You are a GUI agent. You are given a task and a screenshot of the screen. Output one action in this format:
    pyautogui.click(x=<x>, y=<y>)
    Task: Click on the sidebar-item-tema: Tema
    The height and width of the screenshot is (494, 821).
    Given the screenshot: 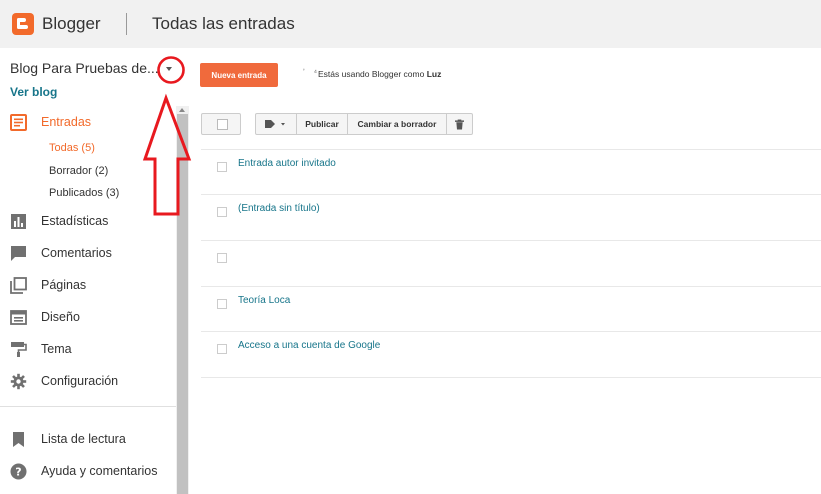 What is the action you would take?
    pyautogui.click(x=41, y=349)
    